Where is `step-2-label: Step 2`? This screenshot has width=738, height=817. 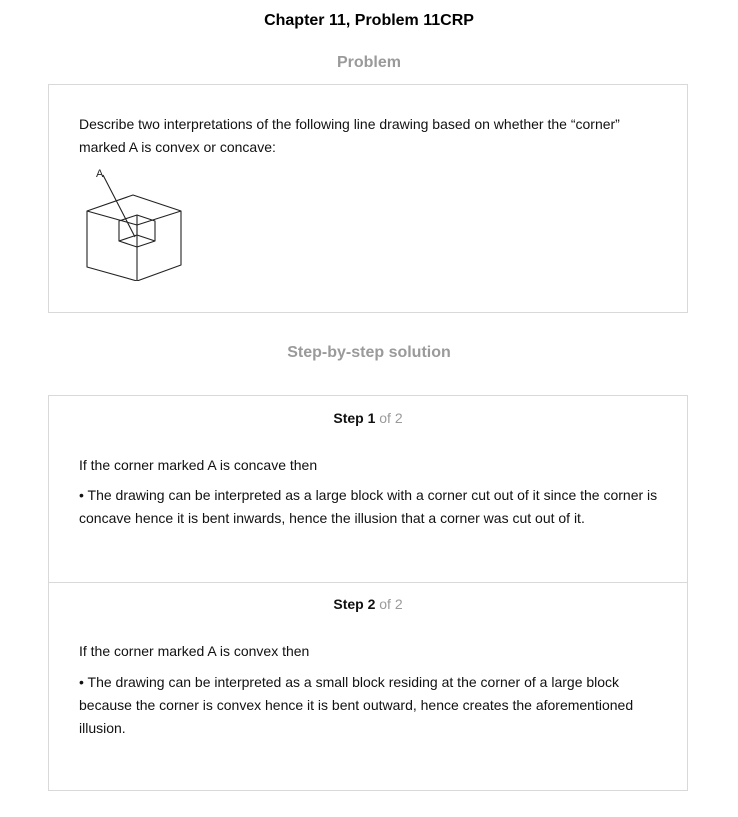 step-2-label: Step 2 is located at coordinates (354, 604).